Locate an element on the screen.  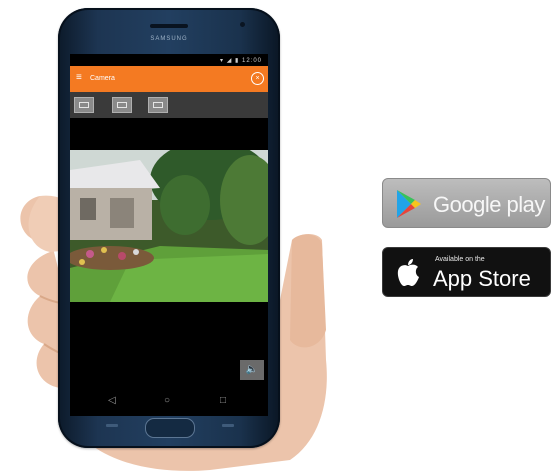
garden-scene-image is located at coordinates (169, 226).